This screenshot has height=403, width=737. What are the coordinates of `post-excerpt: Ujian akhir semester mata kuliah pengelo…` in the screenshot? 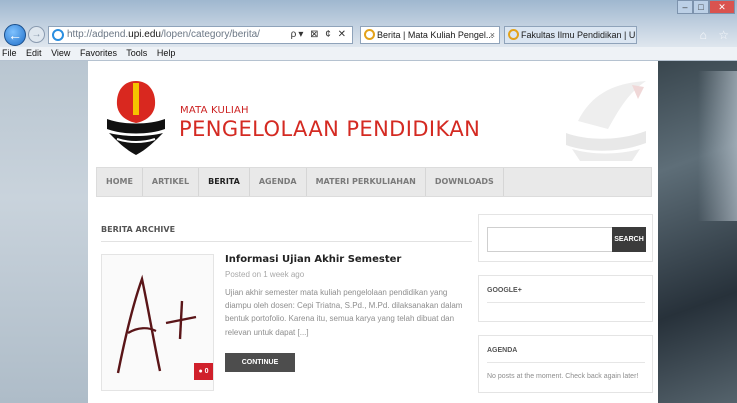 It's located at (344, 312).